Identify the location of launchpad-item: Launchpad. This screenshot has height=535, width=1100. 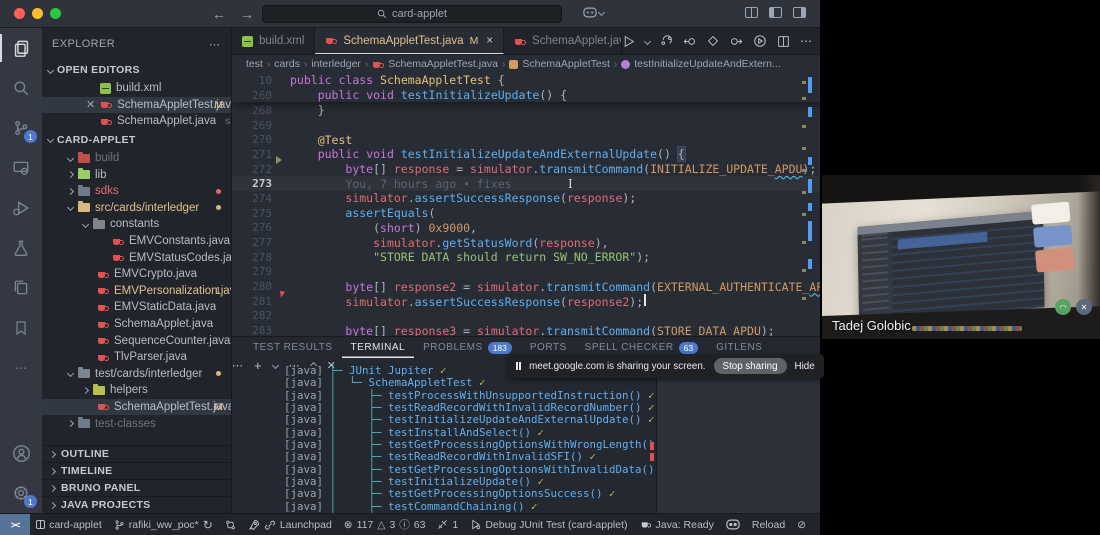
(290, 525).